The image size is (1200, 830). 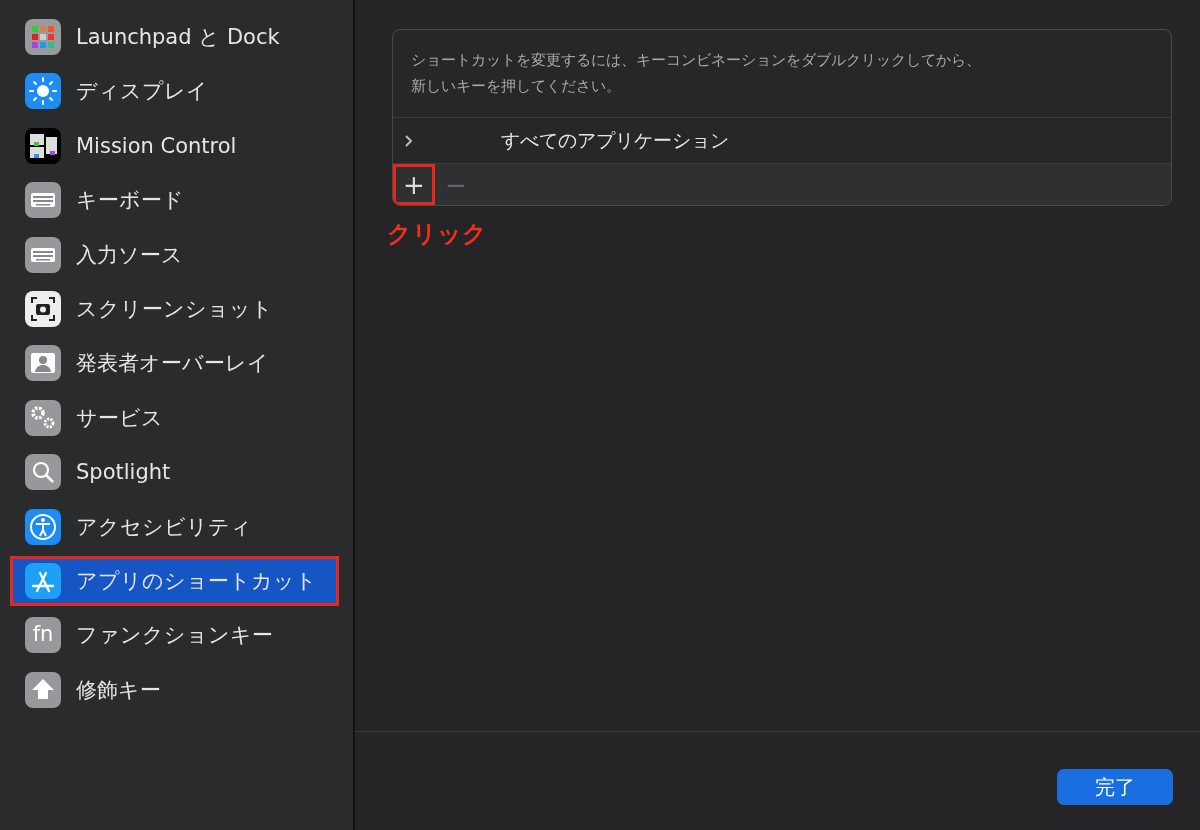 I want to click on done-button: 完了, so click(x=1115, y=787).